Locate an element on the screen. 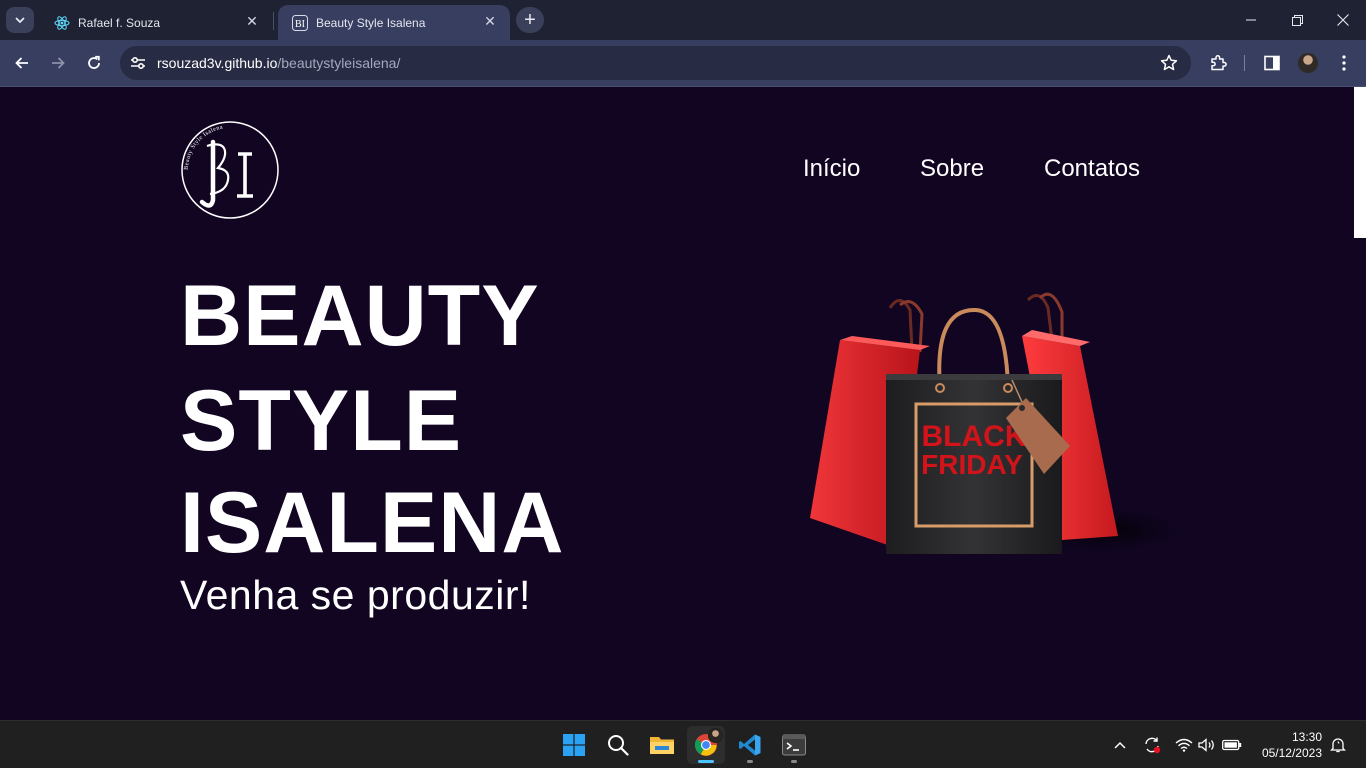 Image resolution: width=1366 pixels, height=768 pixels. extensions-button is located at coordinates (1218, 63).